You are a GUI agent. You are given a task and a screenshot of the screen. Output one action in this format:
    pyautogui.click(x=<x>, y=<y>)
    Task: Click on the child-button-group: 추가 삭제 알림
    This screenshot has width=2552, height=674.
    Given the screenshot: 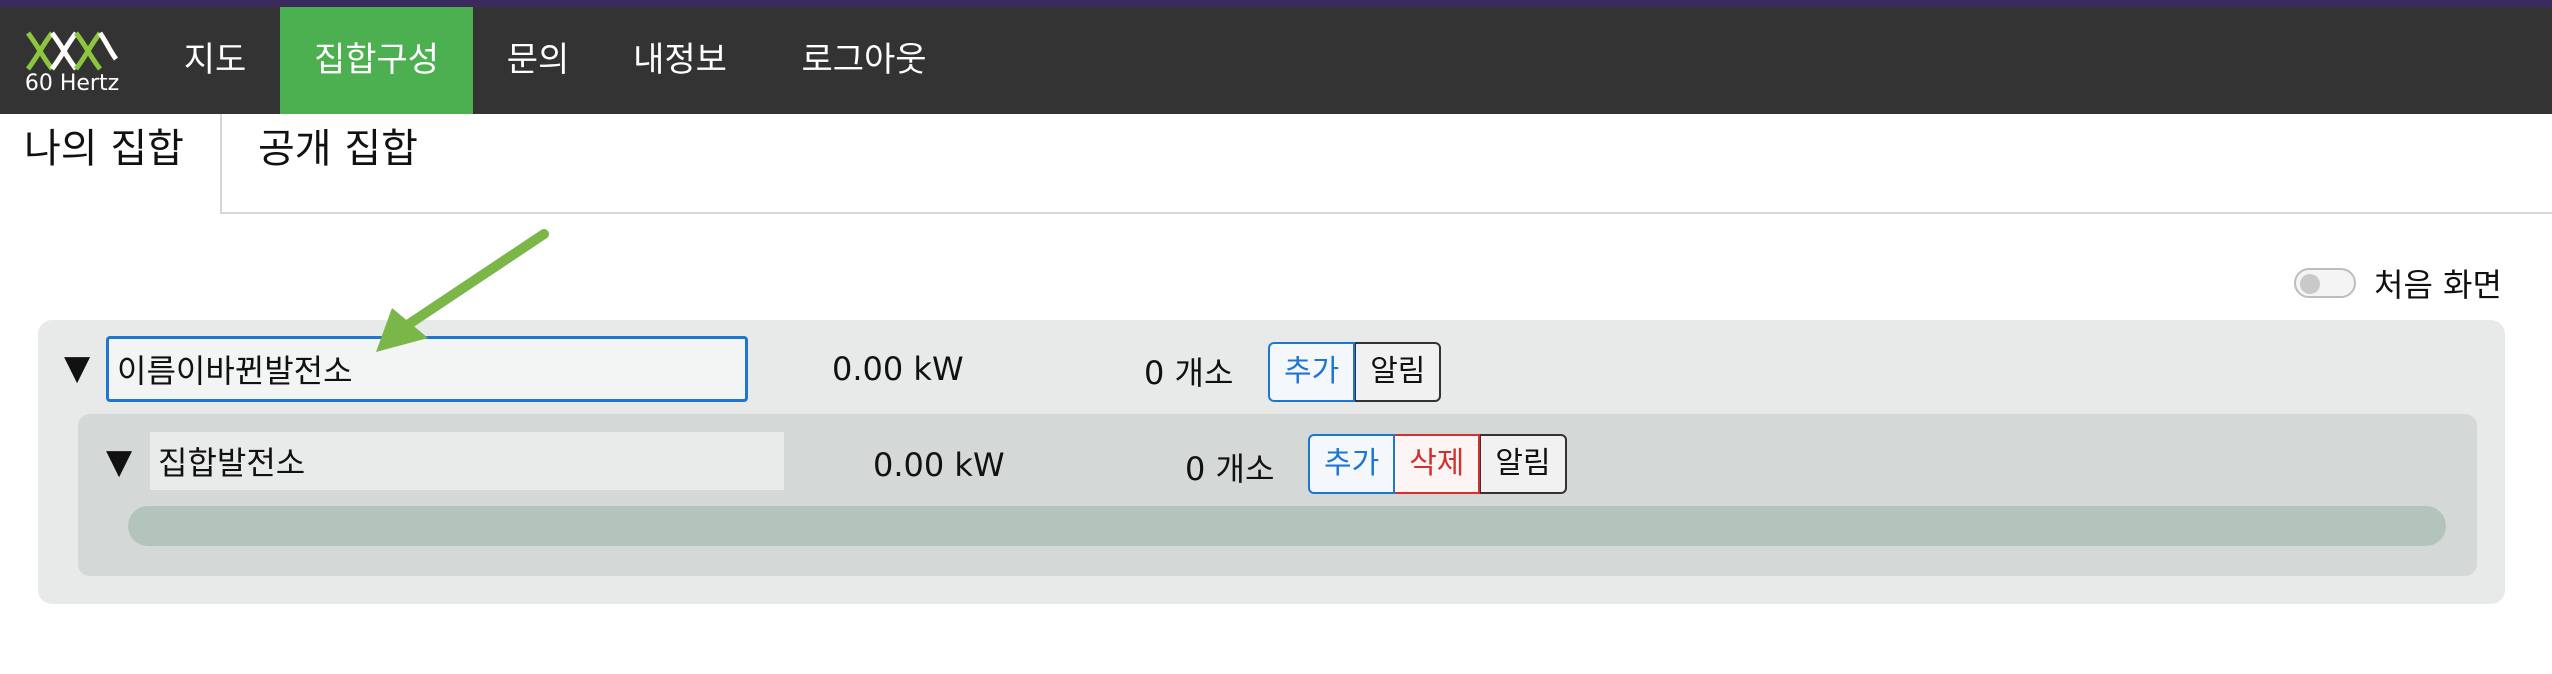 What is the action you would take?
    pyautogui.click(x=1437, y=464)
    